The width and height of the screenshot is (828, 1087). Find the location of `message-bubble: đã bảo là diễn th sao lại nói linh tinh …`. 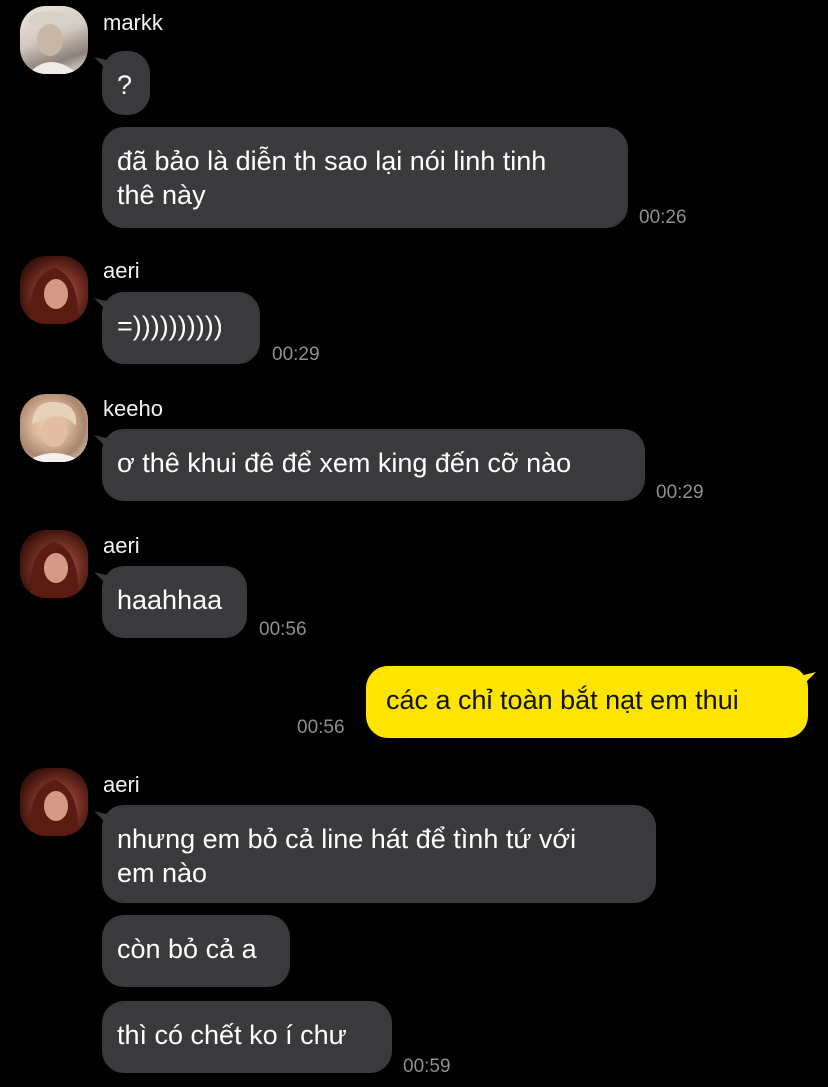

message-bubble: đã bảo là diễn th sao lại nói linh tinh … is located at coordinates (365, 177).